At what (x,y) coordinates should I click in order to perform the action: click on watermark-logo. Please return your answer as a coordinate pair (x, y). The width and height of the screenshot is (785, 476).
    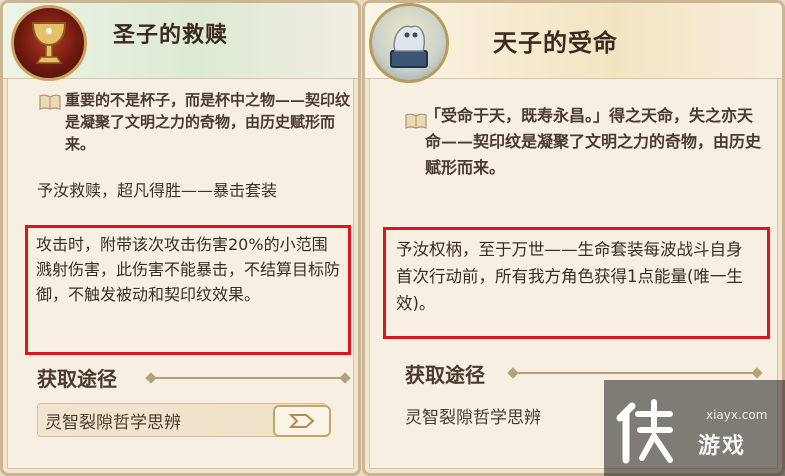
    Looking at the image, I should click on (644, 431).